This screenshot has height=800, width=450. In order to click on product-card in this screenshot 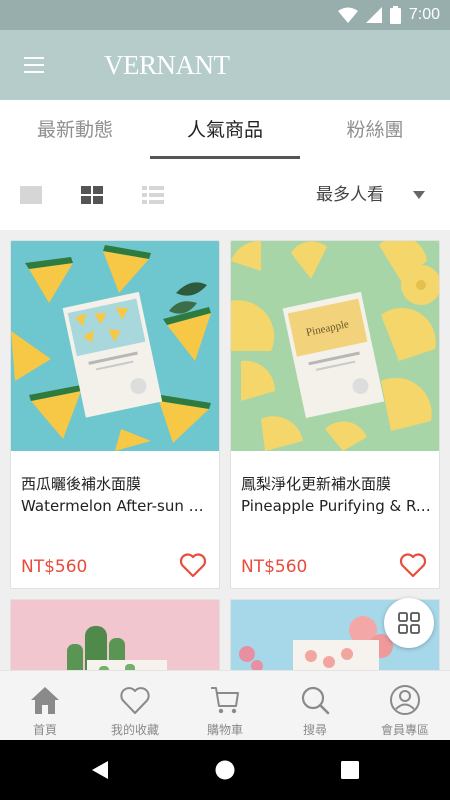, I will do `click(115, 634)`.